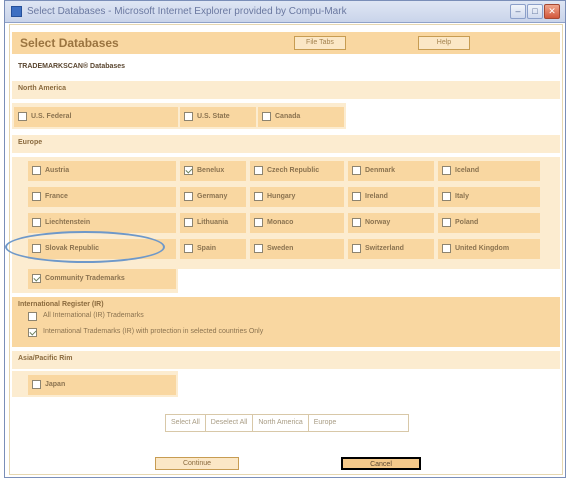  Describe the element at coordinates (57, 170) in the screenshot. I see `db-label: Austria` at that location.